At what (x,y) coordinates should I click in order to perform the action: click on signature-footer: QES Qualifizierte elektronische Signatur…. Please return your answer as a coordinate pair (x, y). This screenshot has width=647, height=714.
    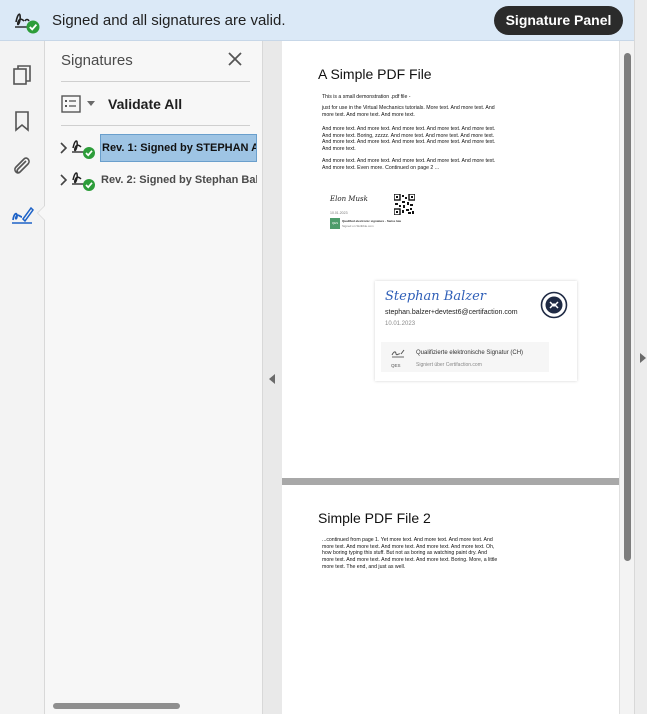
    Looking at the image, I should click on (465, 357).